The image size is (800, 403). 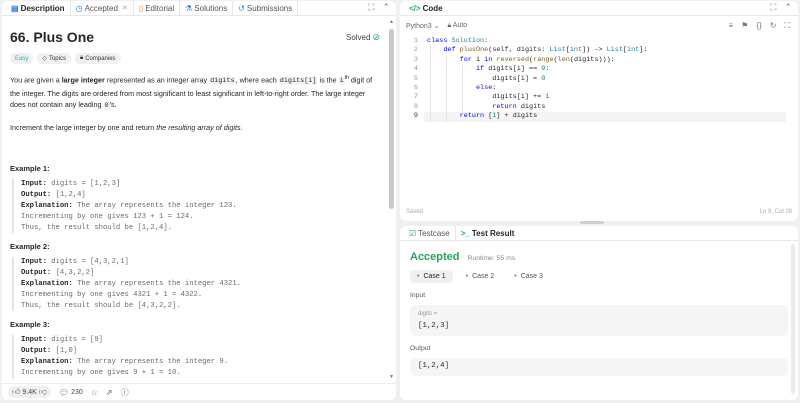 What do you see at coordinates (94, 392) in the screenshot?
I see `star-icon: ☆` at bounding box center [94, 392].